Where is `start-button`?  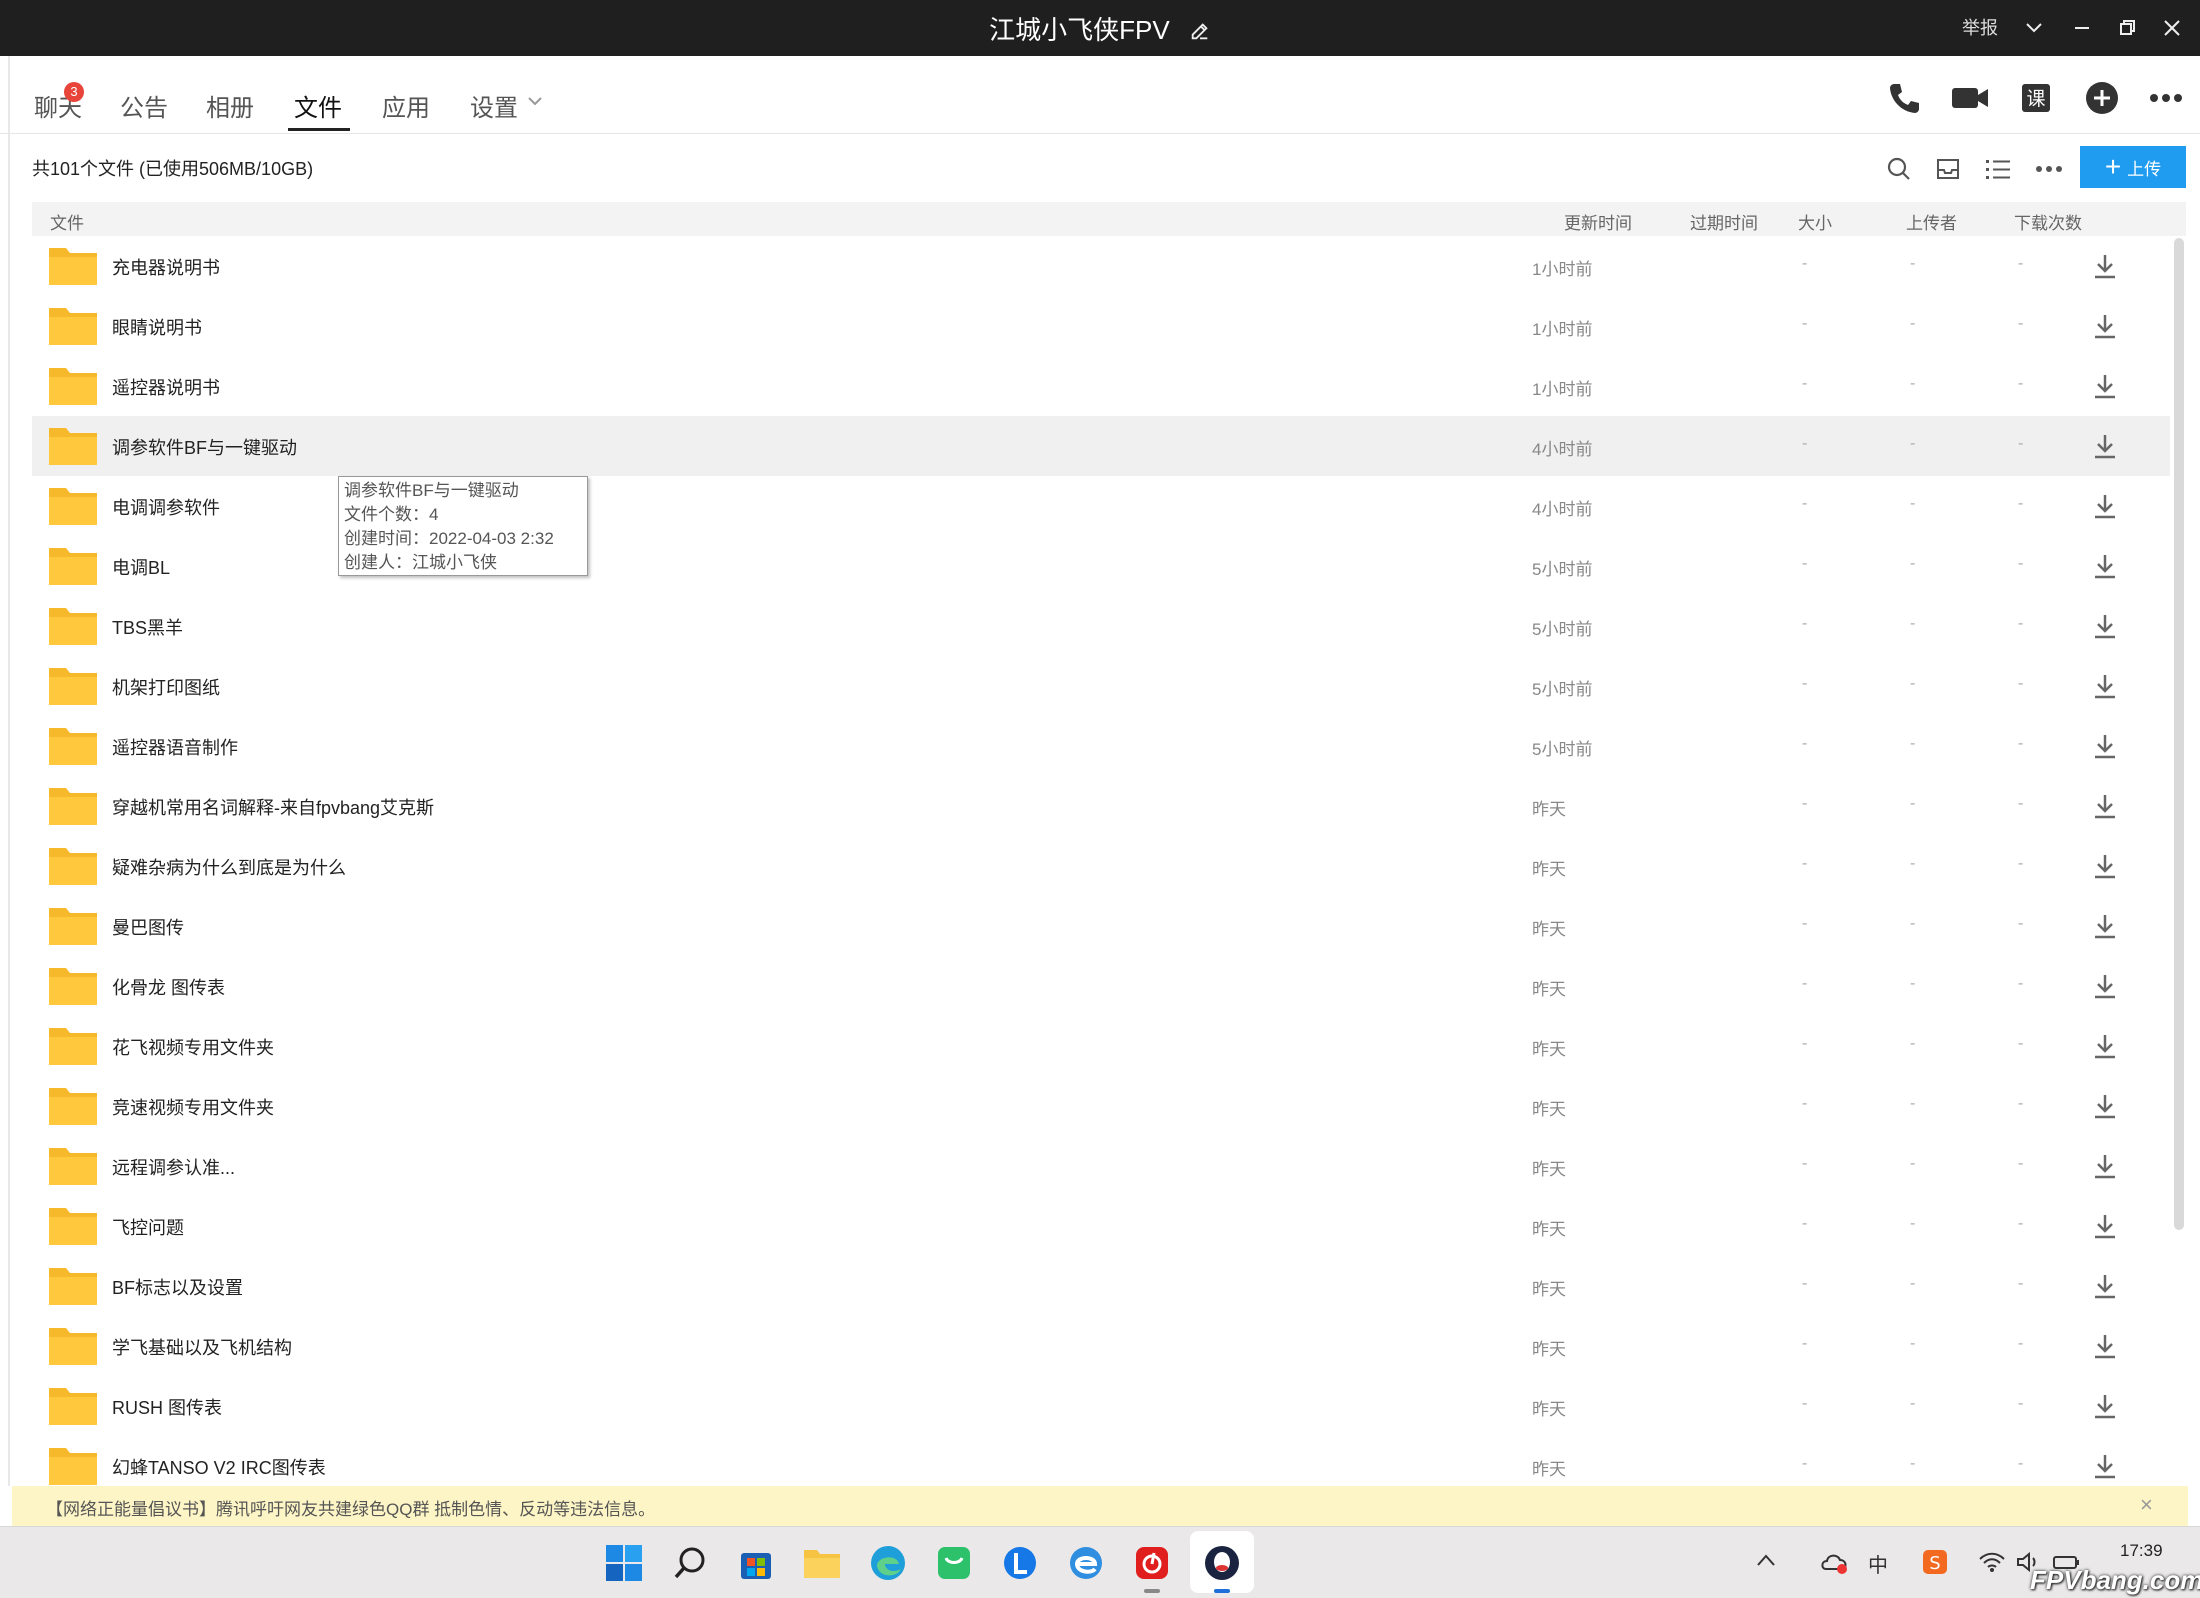 start-button is located at coordinates (624, 1563).